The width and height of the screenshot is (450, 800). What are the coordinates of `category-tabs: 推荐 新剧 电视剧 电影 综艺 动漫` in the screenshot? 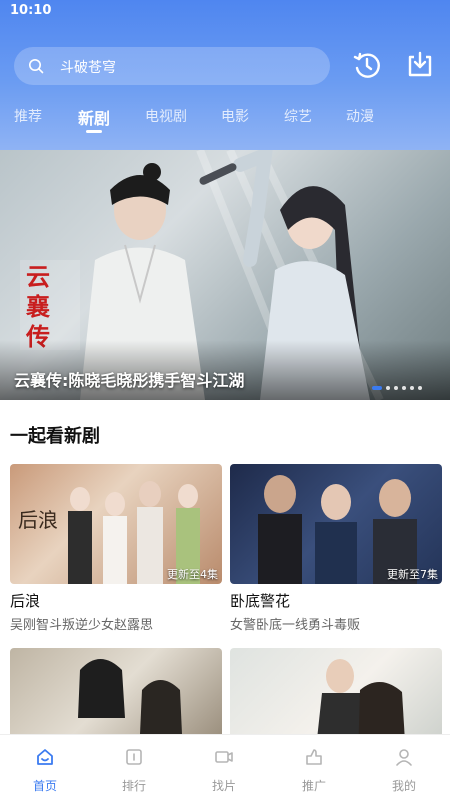 It's located at (225, 120).